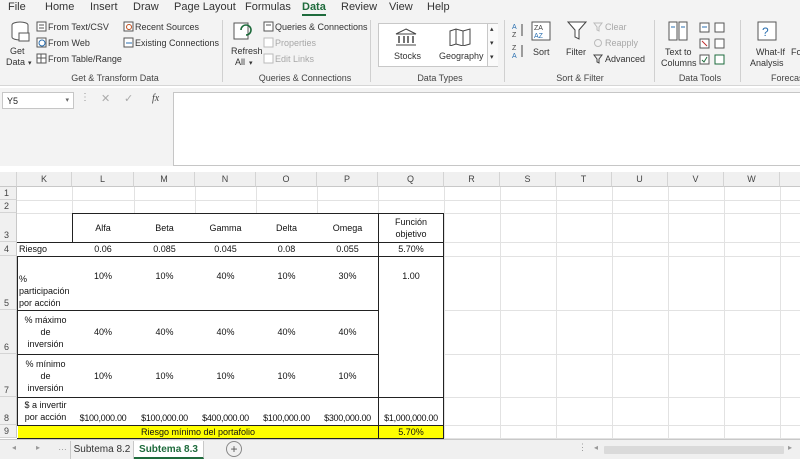  What do you see at coordinates (198, 432) in the screenshot?
I see `summary-label: Riesgo mínimo del portafolio` at bounding box center [198, 432].